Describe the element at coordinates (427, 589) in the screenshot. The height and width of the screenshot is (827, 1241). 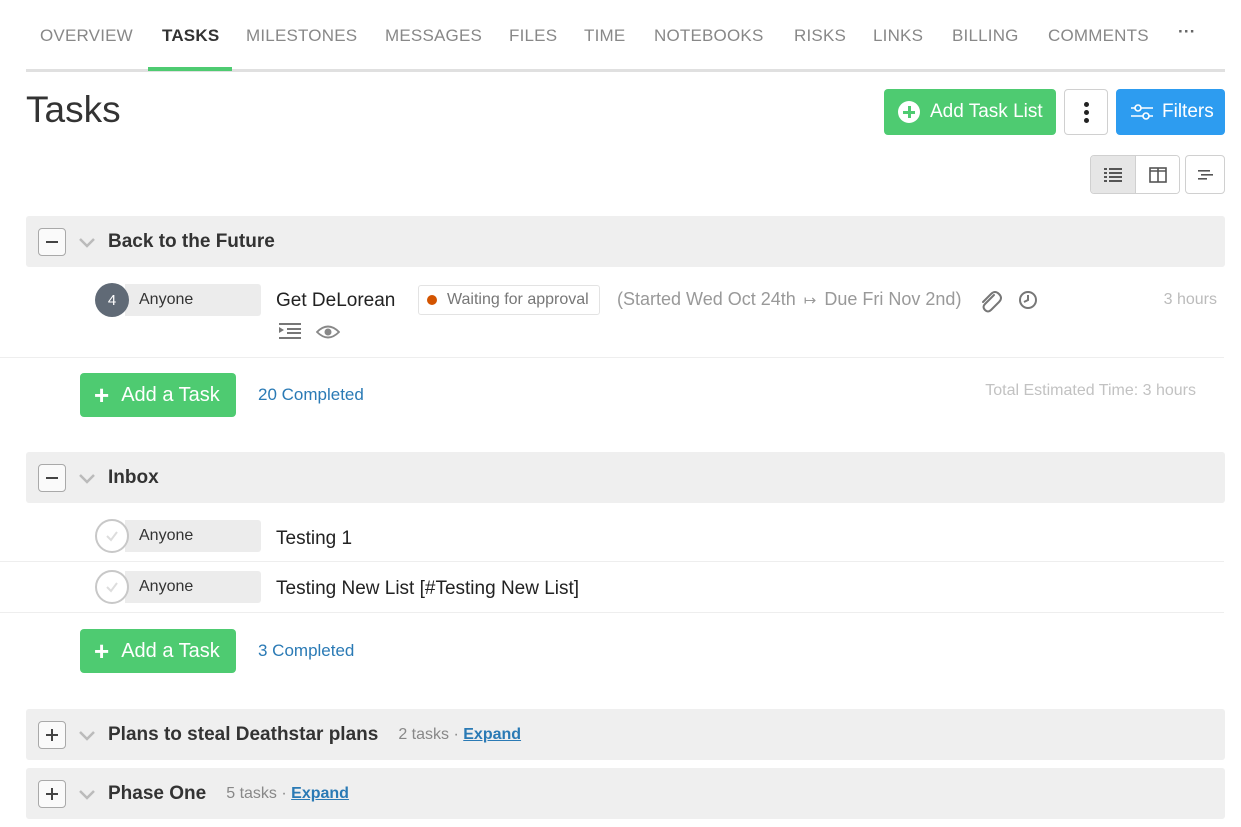
I see `task-name: Testing New List [#Testing New List]` at that location.